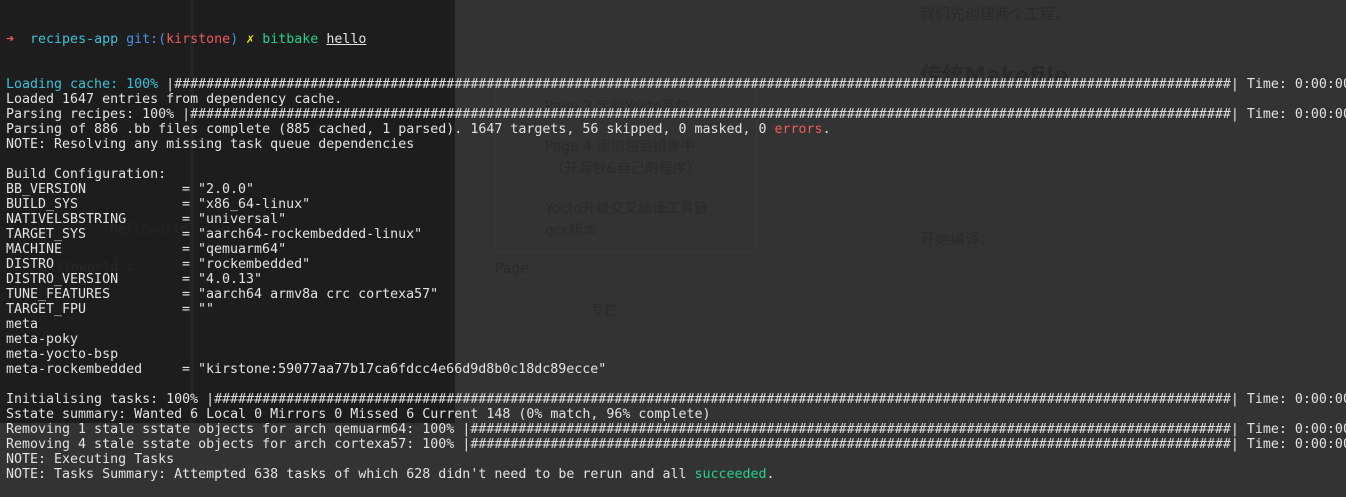 The height and width of the screenshot is (497, 1346). Describe the element at coordinates (198, 39) in the screenshot. I see `git-branch: kirstone` at that location.